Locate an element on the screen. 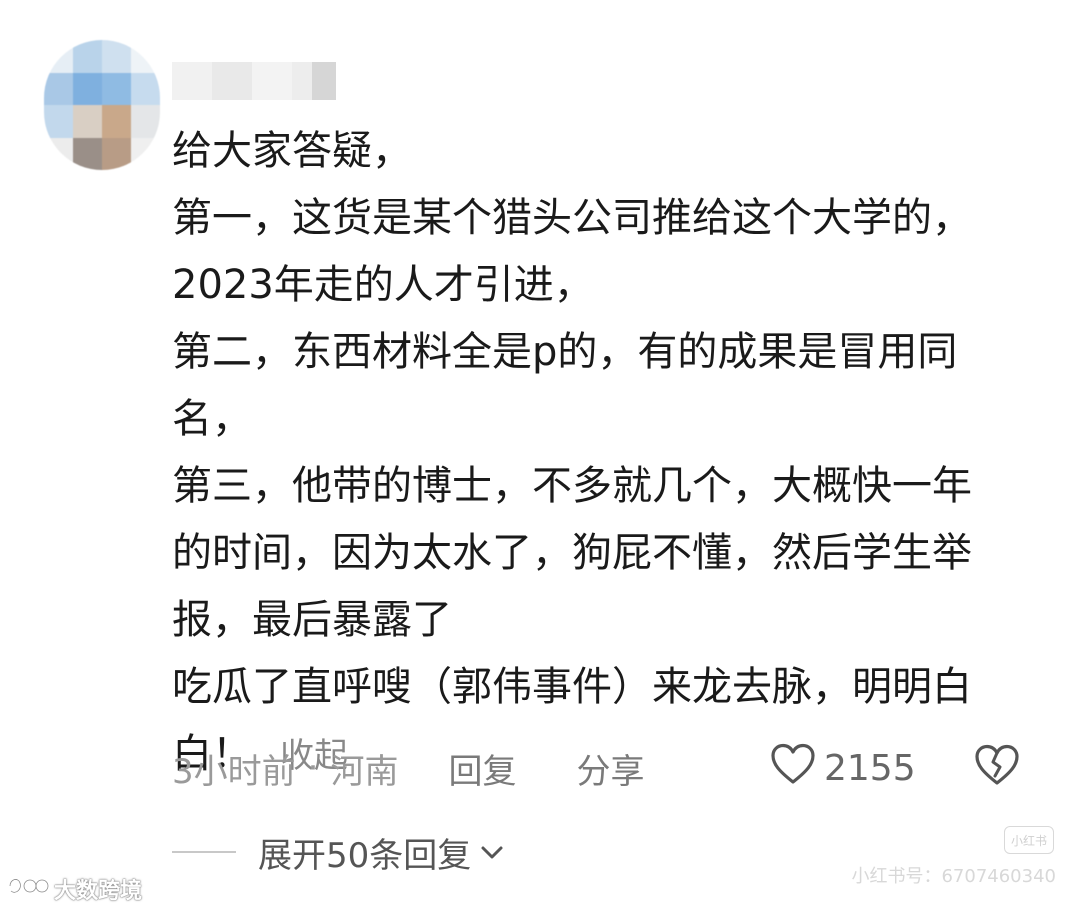  dislike-button is located at coordinates (997, 769).